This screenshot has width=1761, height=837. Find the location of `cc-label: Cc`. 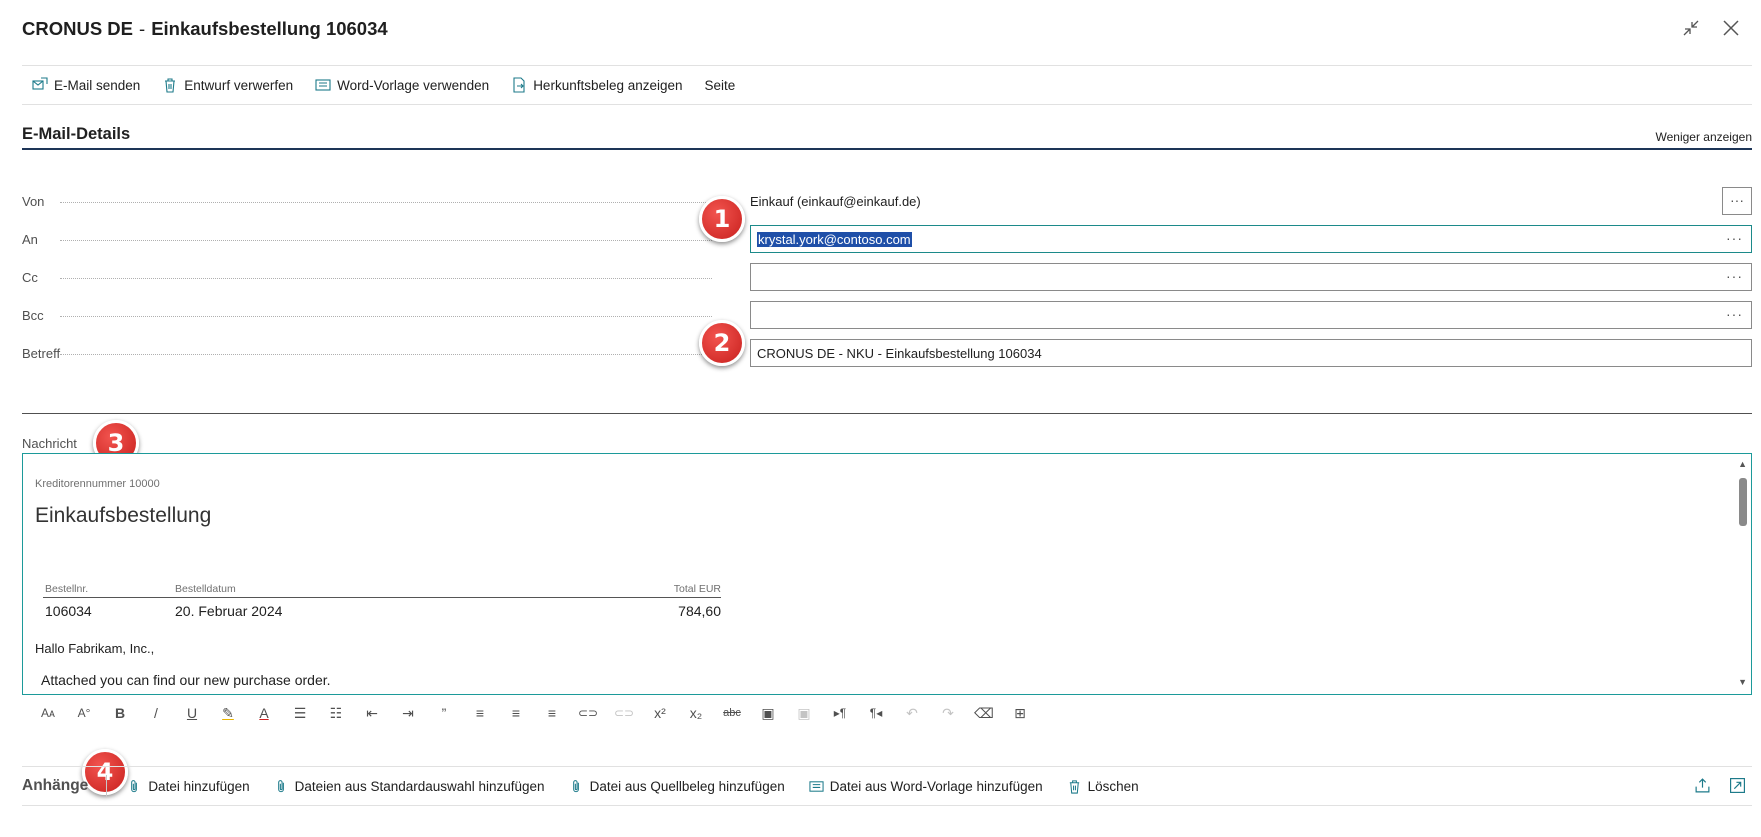

cc-label: Cc is located at coordinates (30, 277).